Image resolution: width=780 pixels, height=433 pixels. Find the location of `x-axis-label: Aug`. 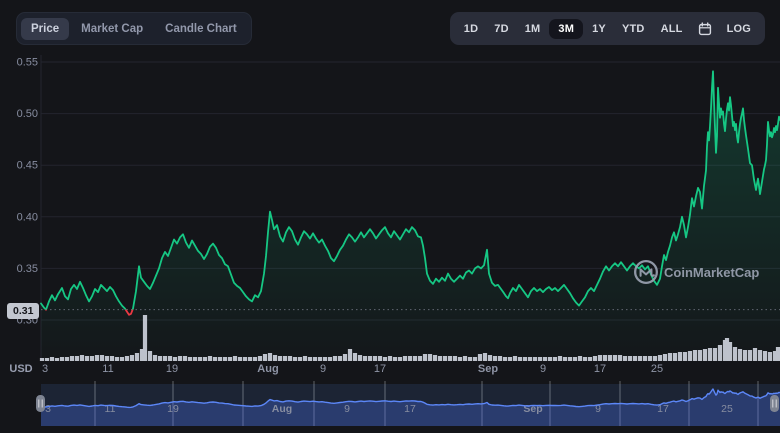

x-axis-label: Aug is located at coordinates (267, 369).